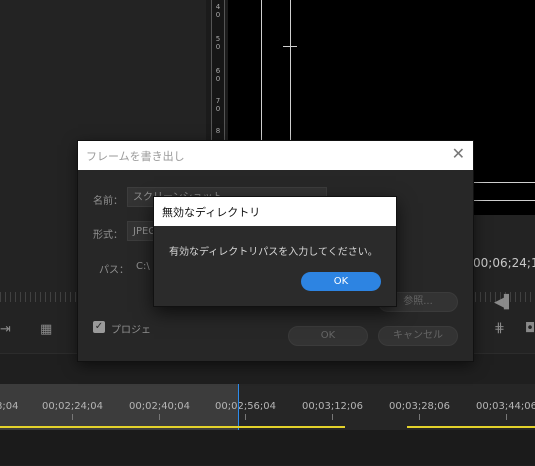  I want to click on step-back-icon: ◀▌, so click(504, 302).